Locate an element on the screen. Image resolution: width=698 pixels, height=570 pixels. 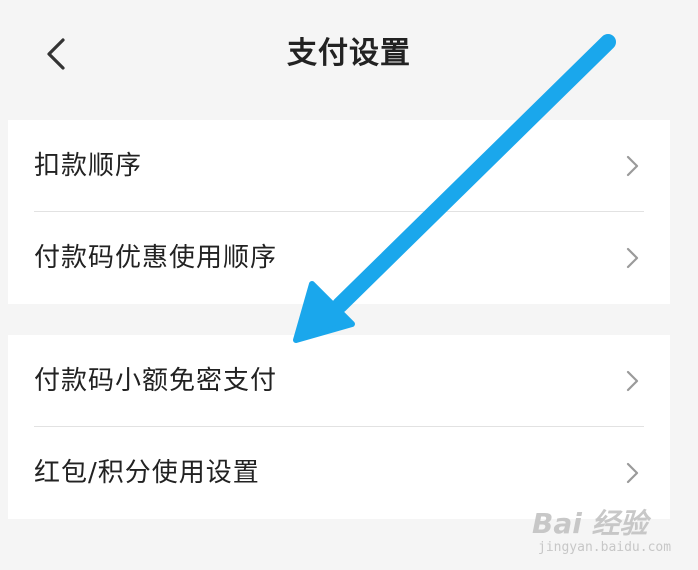
page-title: 支付设置 is located at coordinates (349, 53).